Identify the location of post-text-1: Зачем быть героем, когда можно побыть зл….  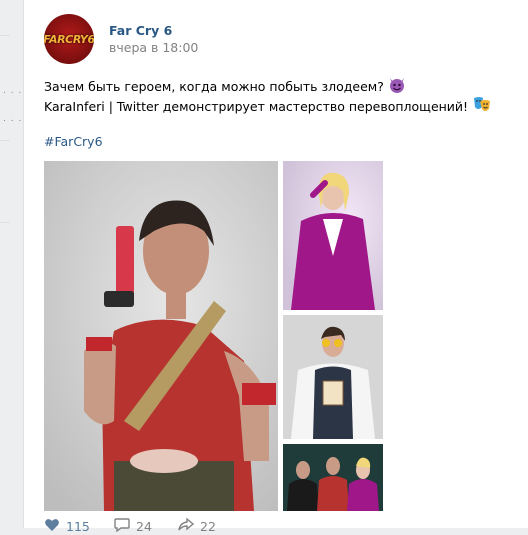
(214, 86).